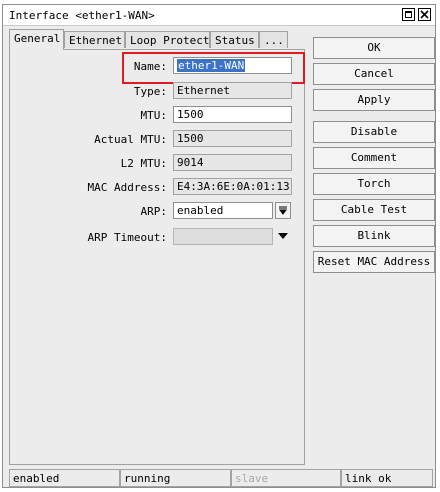 This screenshot has width=440, height=492. What do you see at coordinates (94, 39) in the screenshot?
I see `tab-ethernet: Ethernet` at bounding box center [94, 39].